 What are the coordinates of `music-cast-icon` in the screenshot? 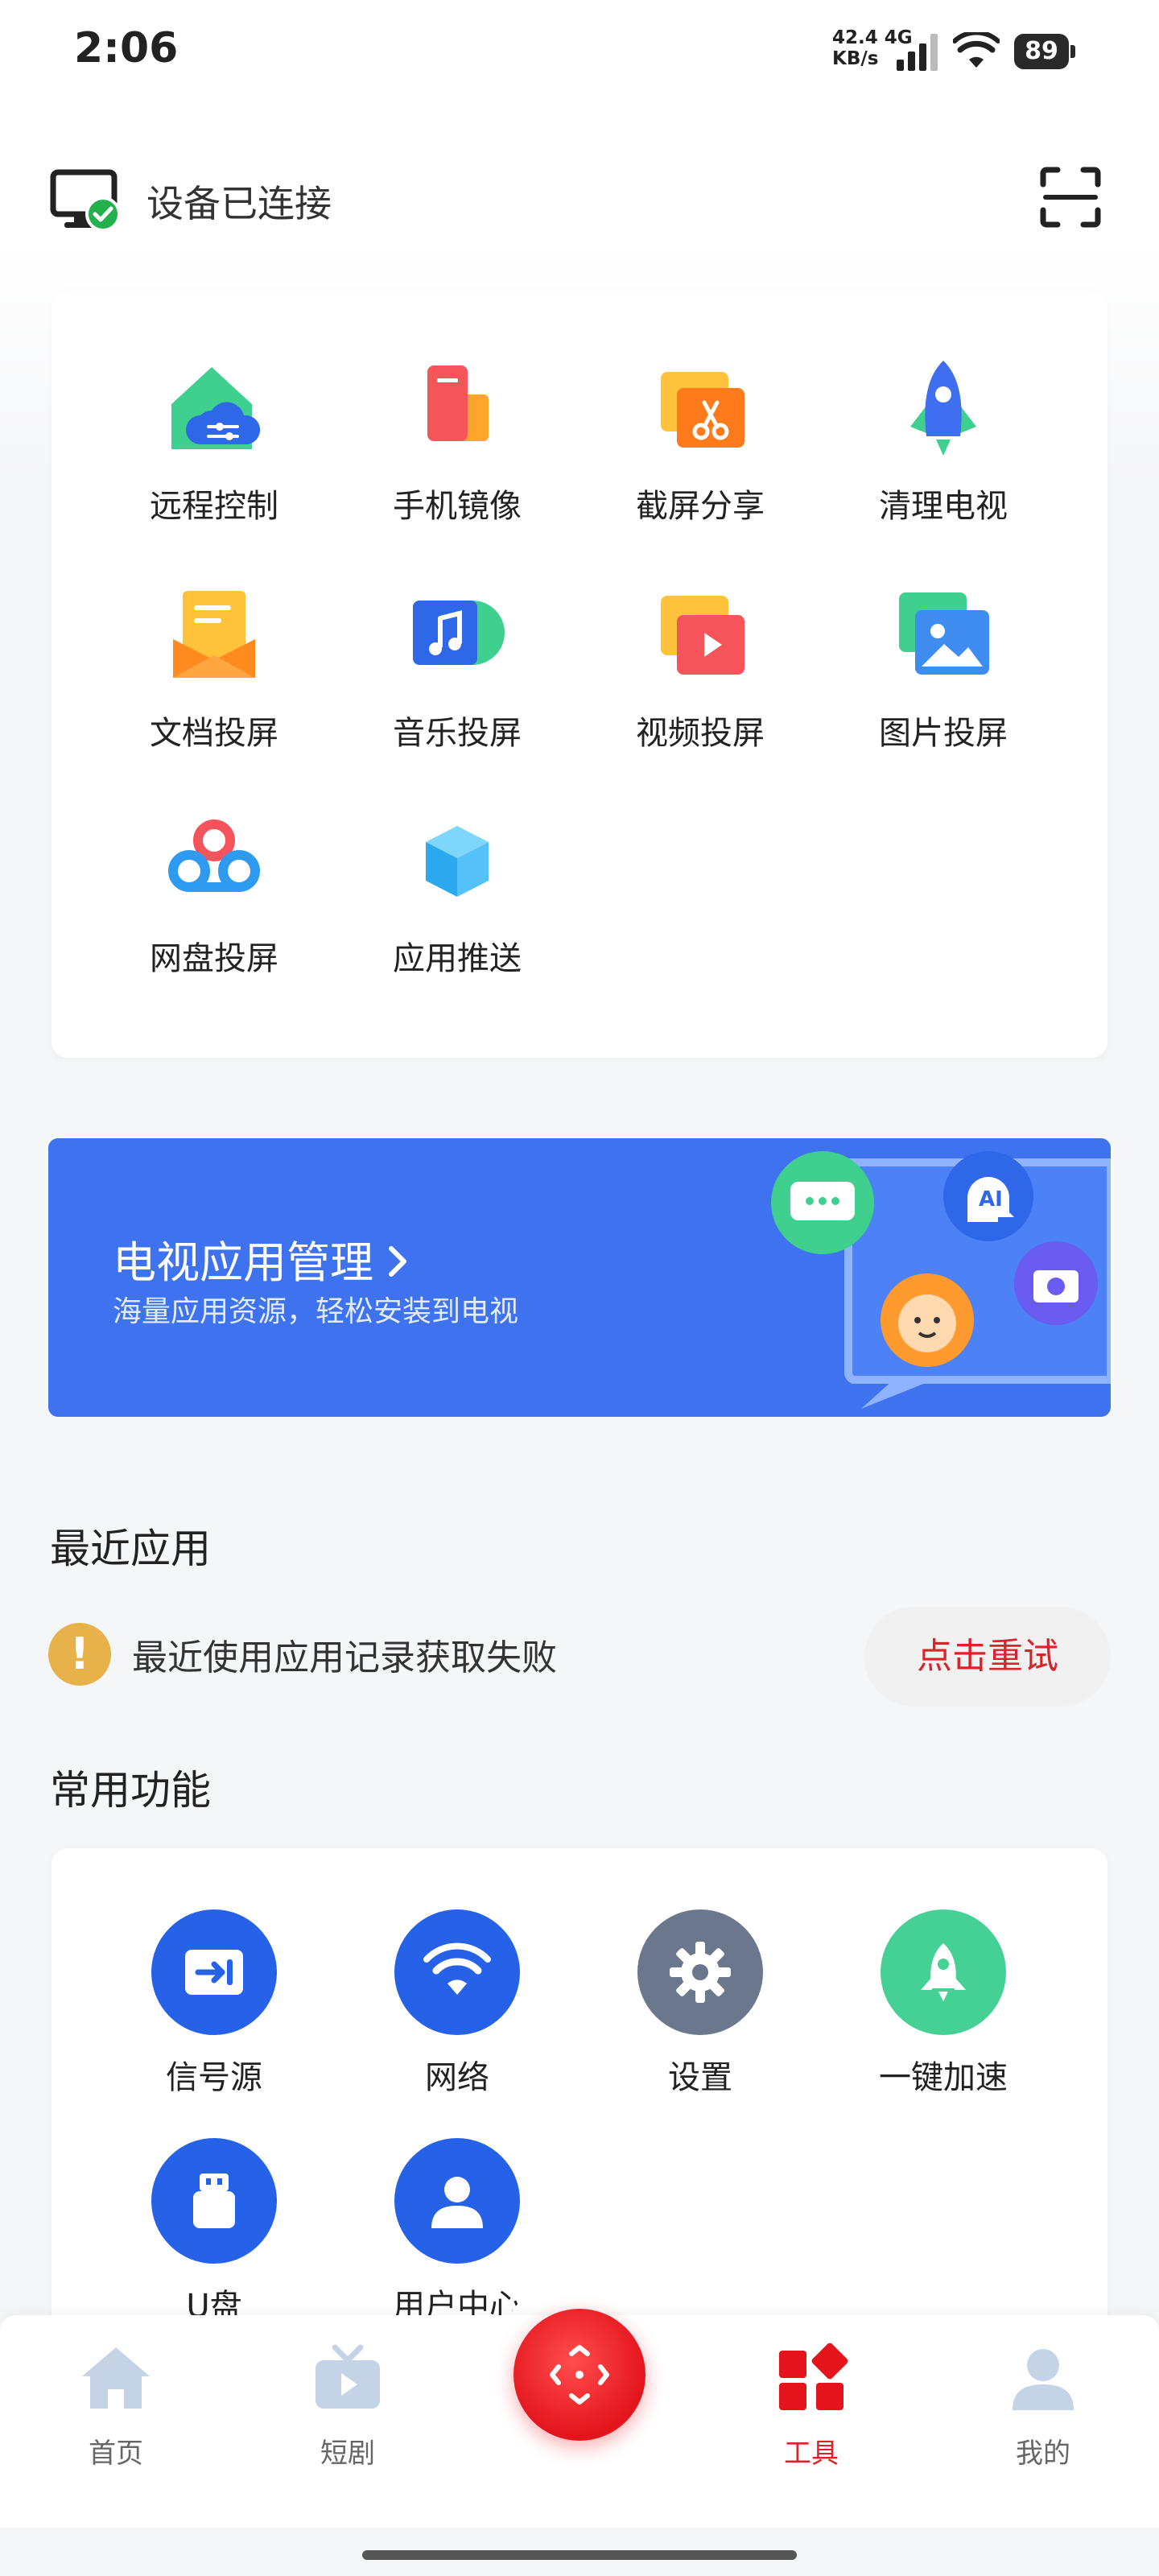 It's located at (459, 633).